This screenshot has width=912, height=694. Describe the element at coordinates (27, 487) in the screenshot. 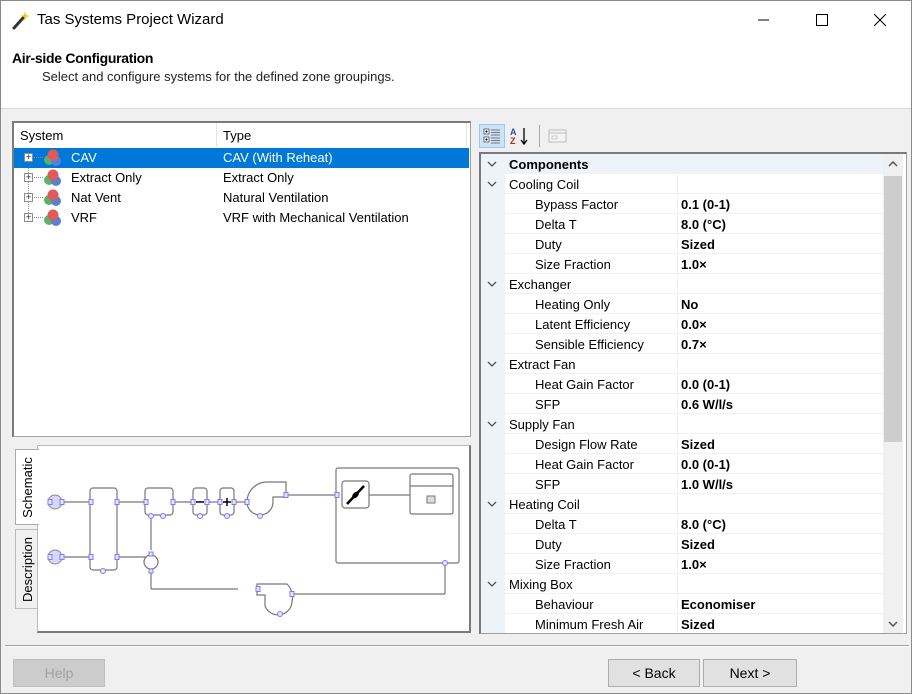

I see `tab-schematic: Schematic` at that location.